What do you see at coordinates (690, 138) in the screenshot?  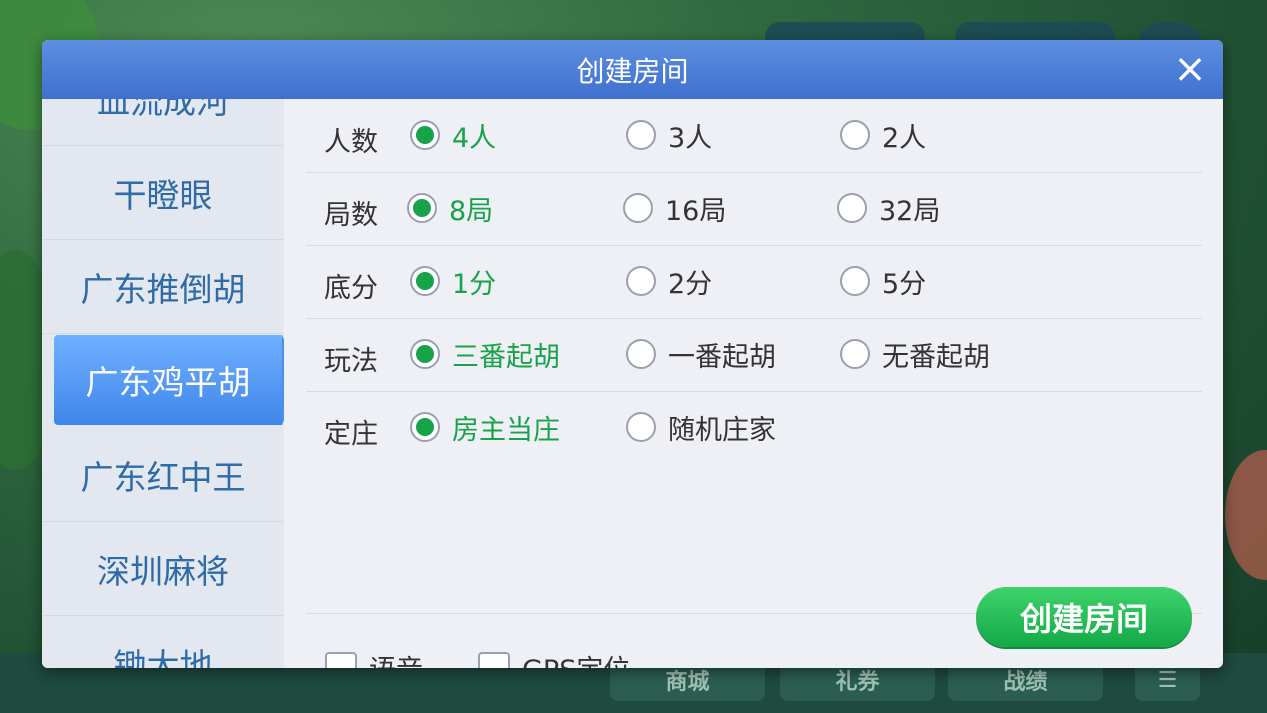 I see `radio-label: 3人` at bounding box center [690, 138].